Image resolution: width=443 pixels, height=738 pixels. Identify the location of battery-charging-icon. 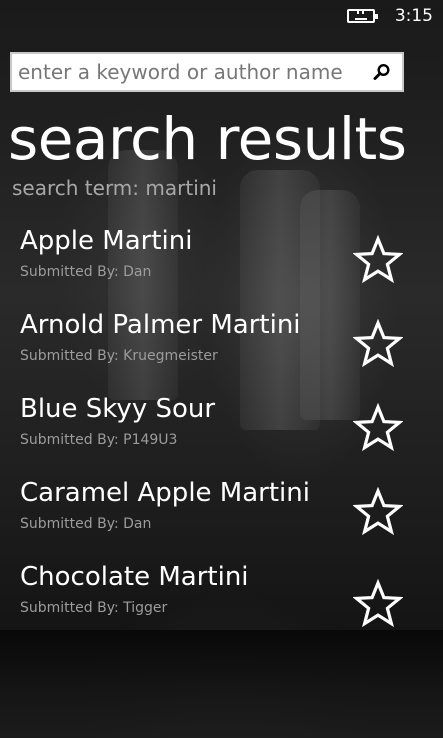
(362, 16).